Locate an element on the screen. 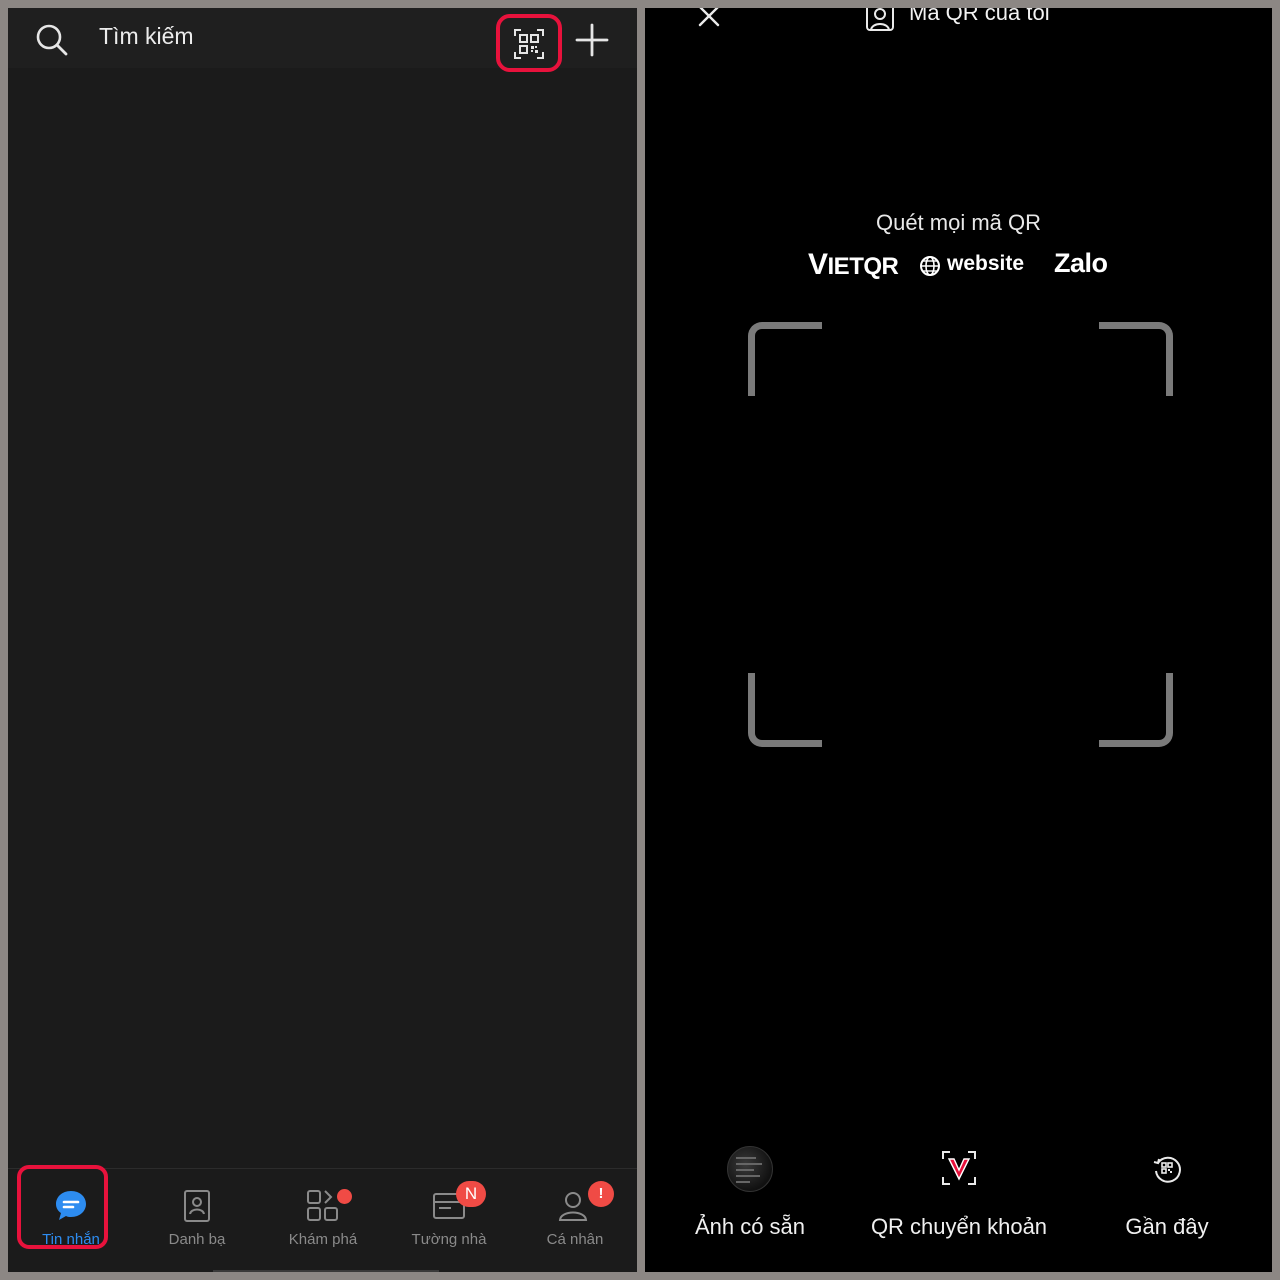 This screenshot has width=1280, height=1280. globe-icon is located at coordinates (930, 266).